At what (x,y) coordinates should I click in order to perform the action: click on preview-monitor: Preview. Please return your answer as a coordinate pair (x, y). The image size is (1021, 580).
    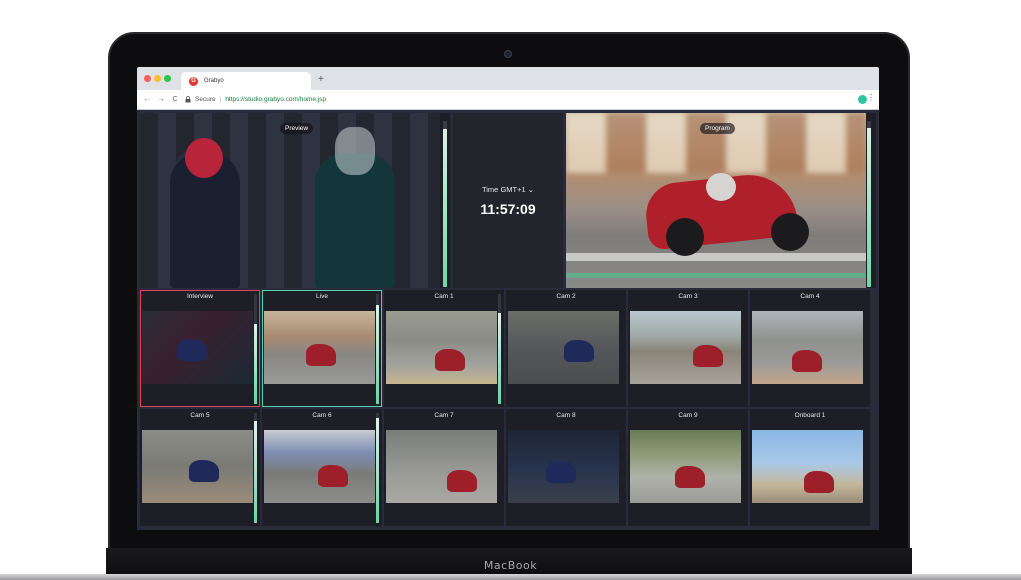
    Looking at the image, I should click on (295, 200).